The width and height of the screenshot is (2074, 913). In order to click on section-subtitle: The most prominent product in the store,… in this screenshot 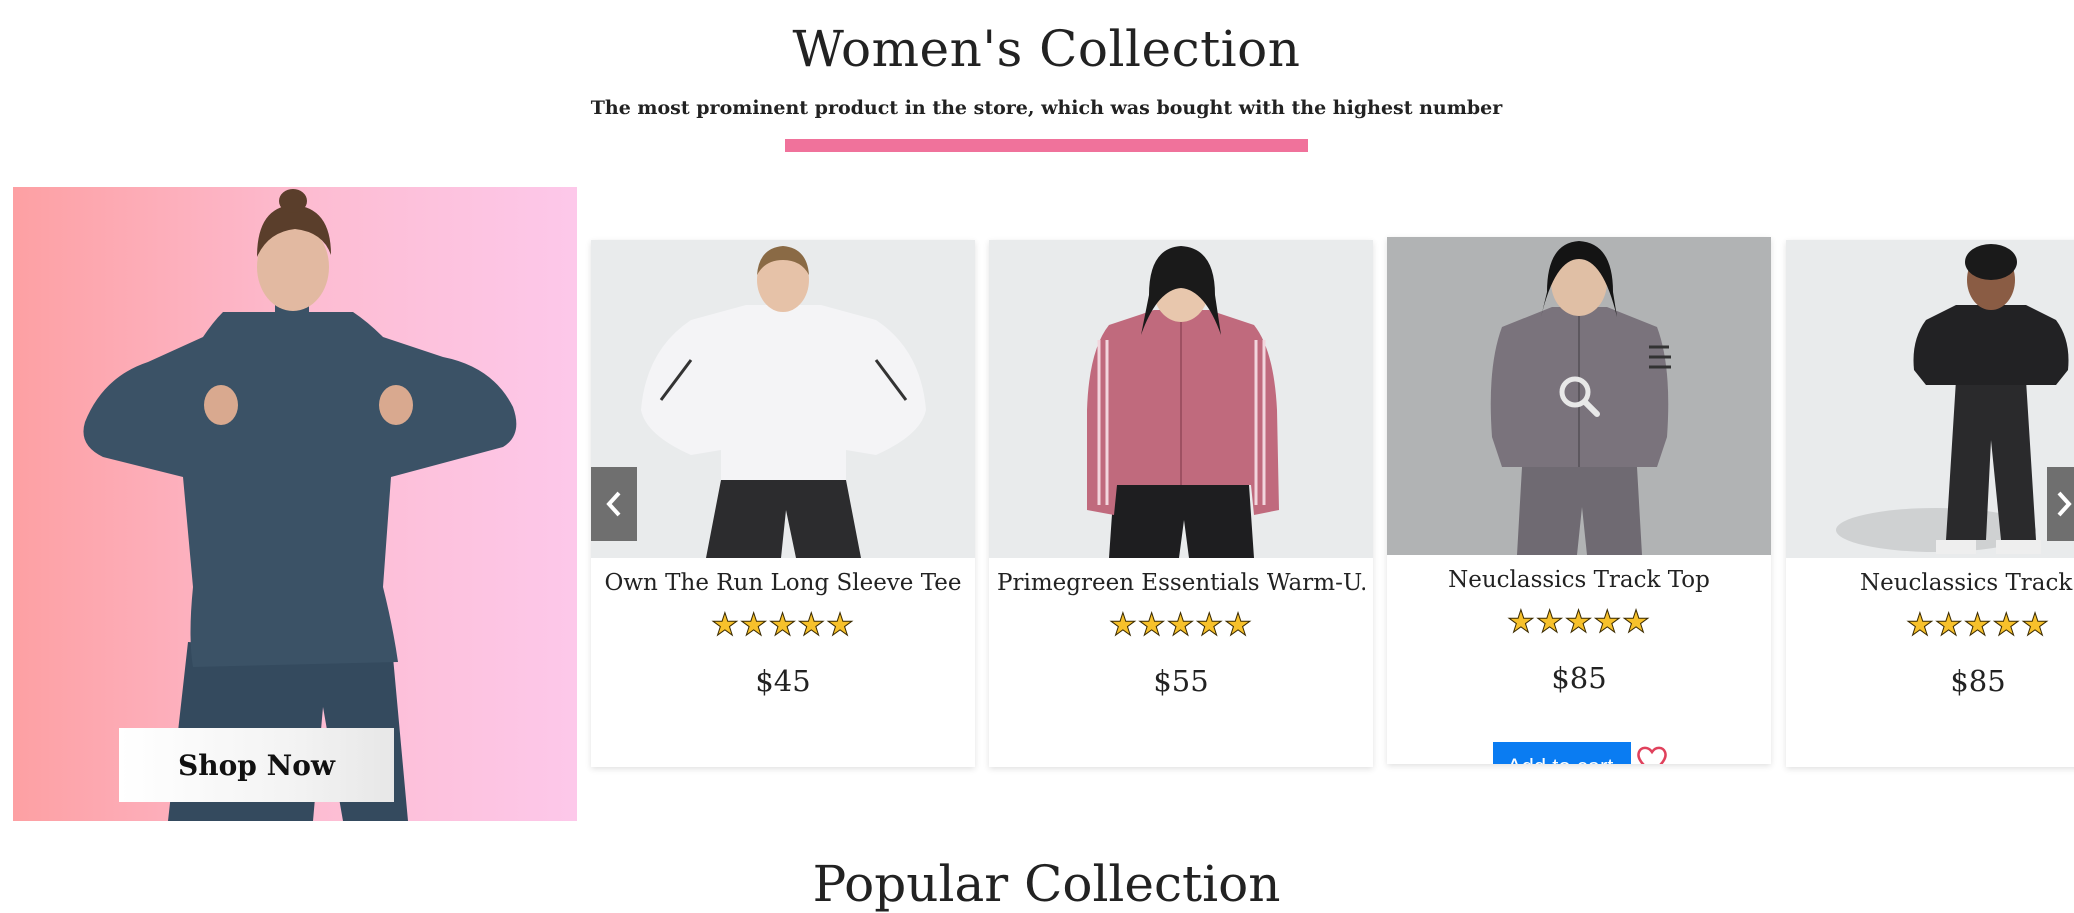, I will do `click(1046, 108)`.